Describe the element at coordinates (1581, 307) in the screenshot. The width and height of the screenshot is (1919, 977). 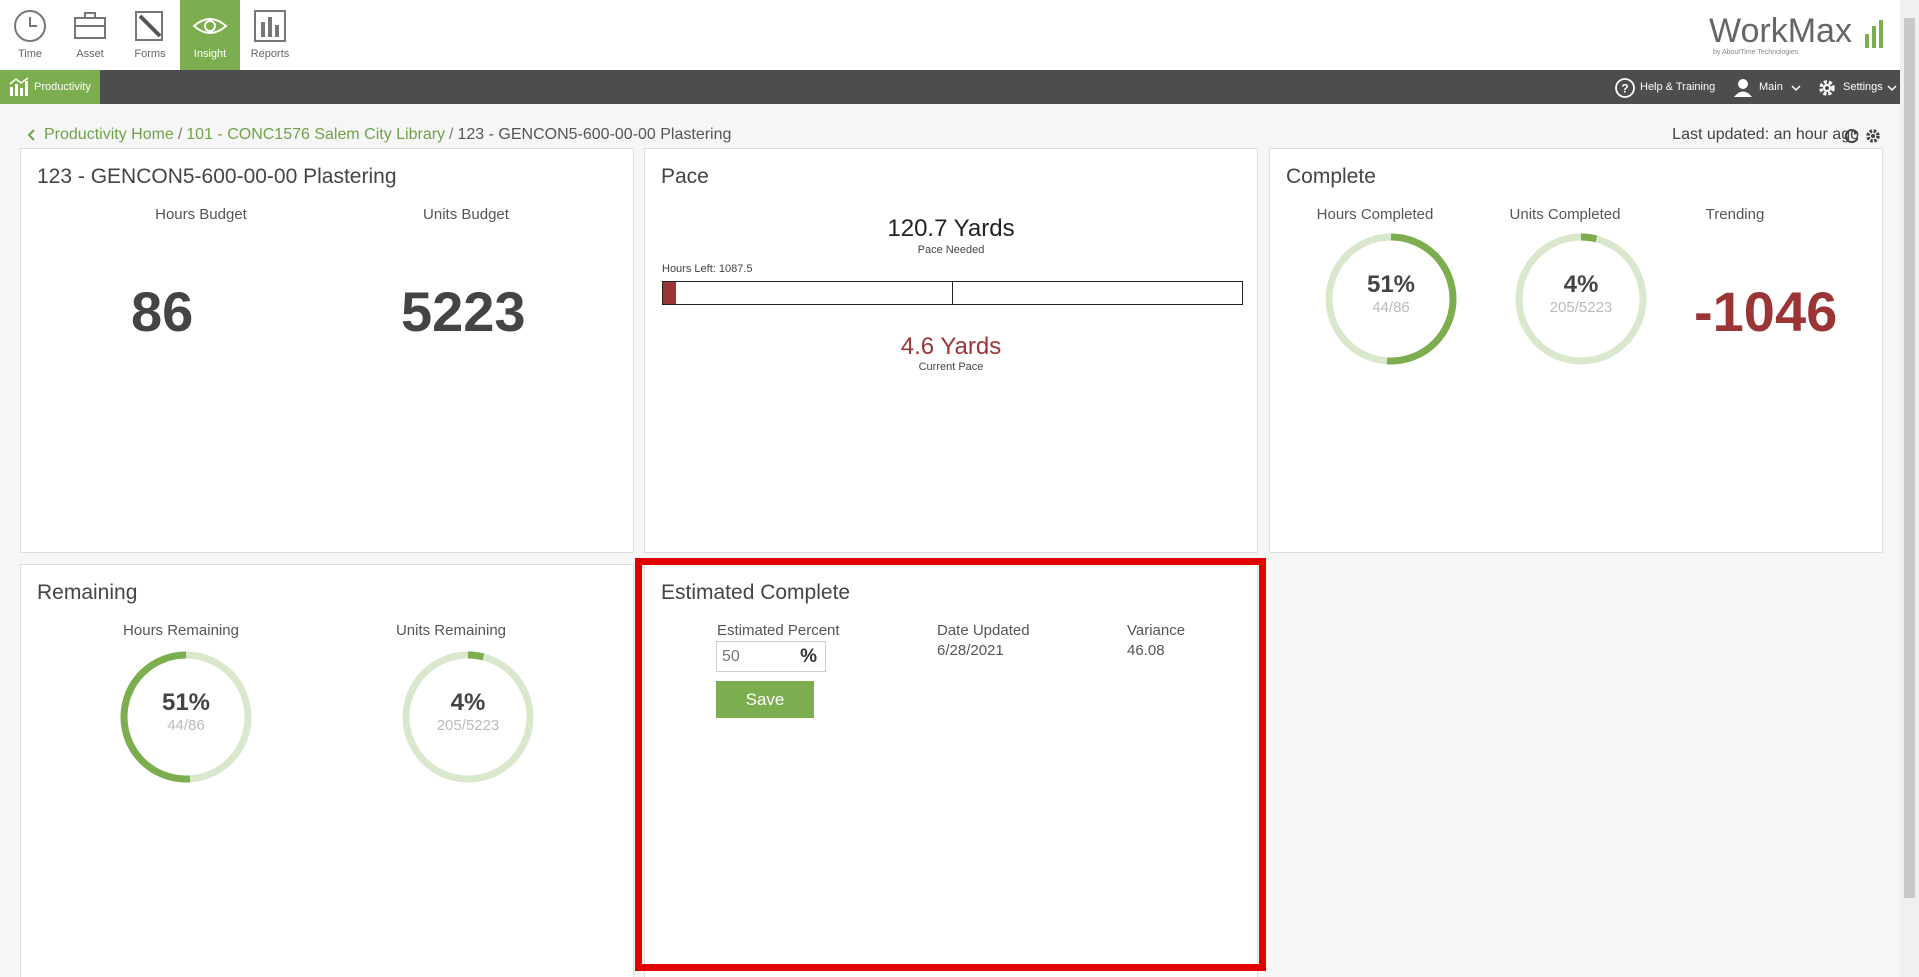
I see `units-completed-fraction: 205/5223` at that location.